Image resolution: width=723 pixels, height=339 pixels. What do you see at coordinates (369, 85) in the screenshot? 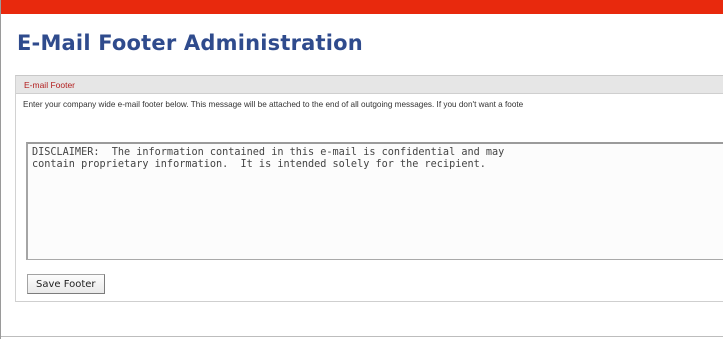
I see `section-header: E-mail Footer` at bounding box center [369, 85].